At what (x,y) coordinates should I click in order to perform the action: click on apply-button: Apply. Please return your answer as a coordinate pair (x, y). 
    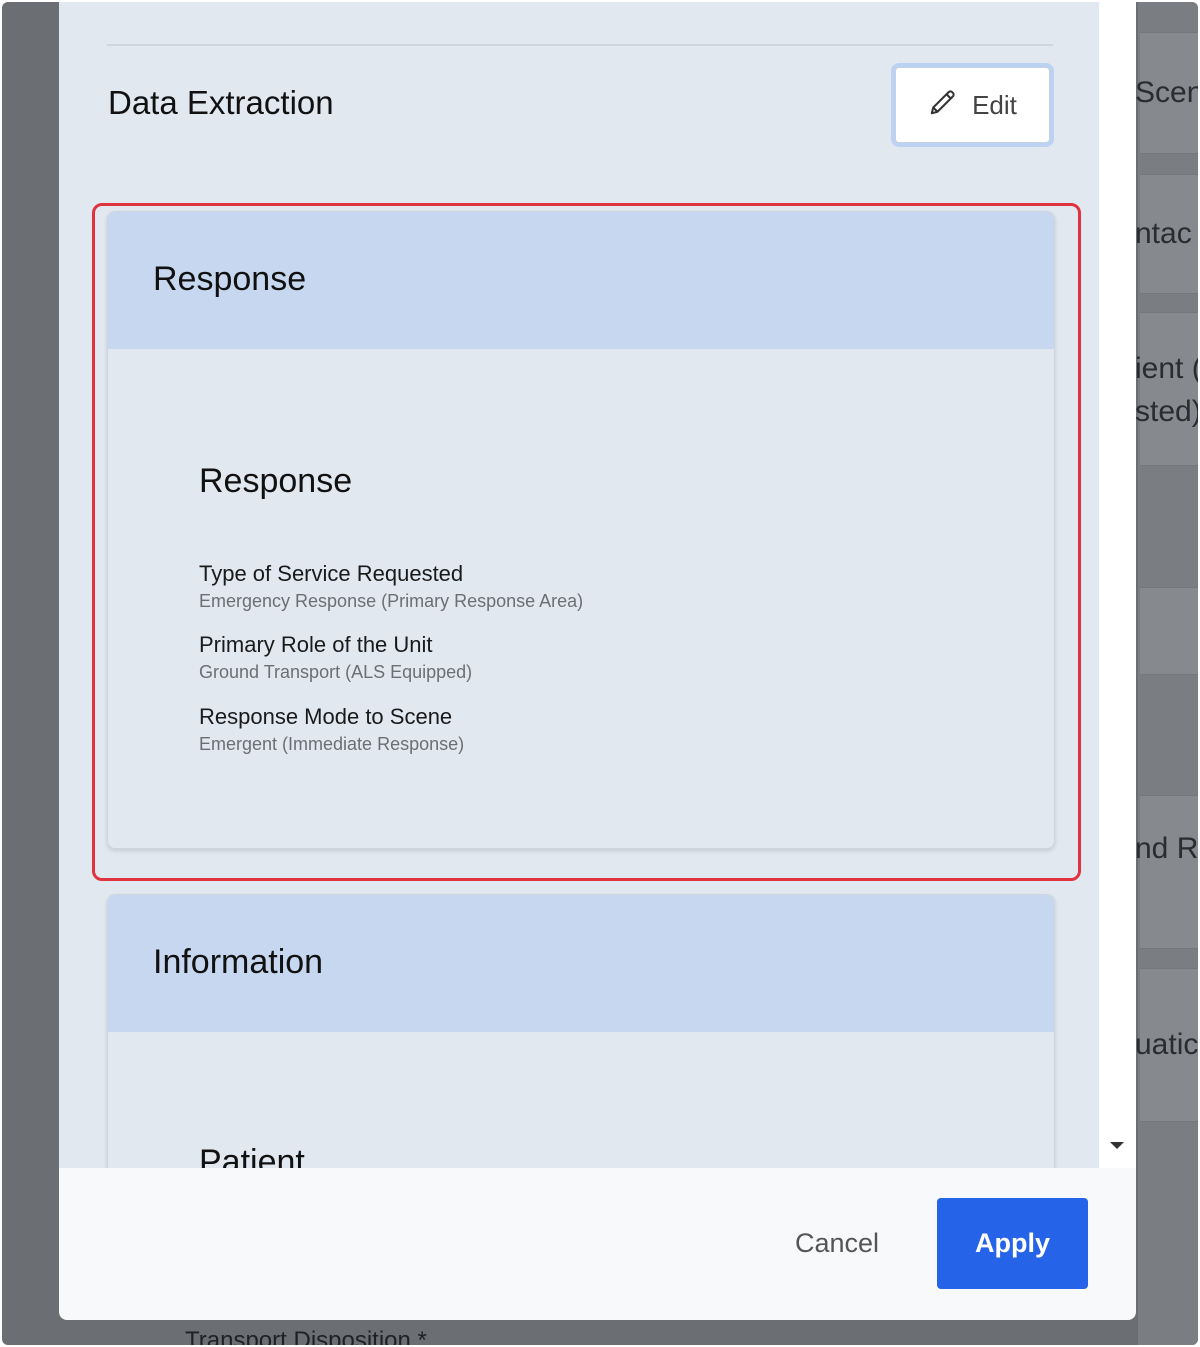
    Looking at the image, I should click on (1012, 1243).